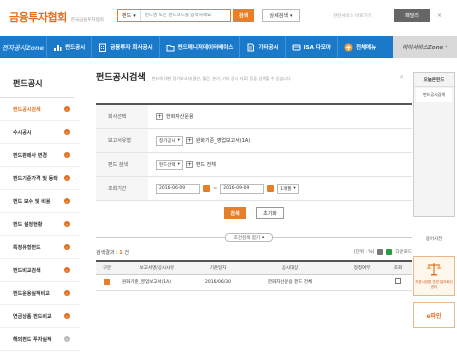 This screenshot has height=353, width=457. I want to click on family-site-select: 패밀리, so click(412, 15).